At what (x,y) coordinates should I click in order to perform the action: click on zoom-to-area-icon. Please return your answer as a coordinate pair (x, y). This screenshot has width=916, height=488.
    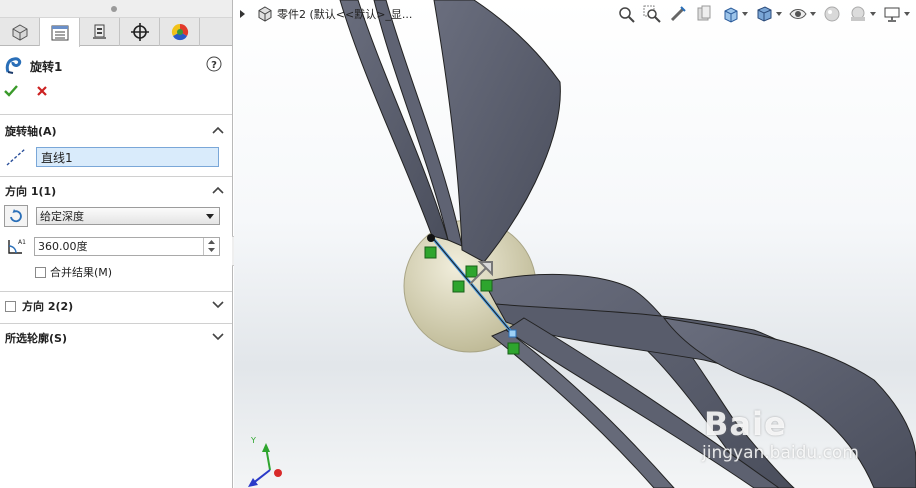
    Looking at the image, I should click on (652, 14).